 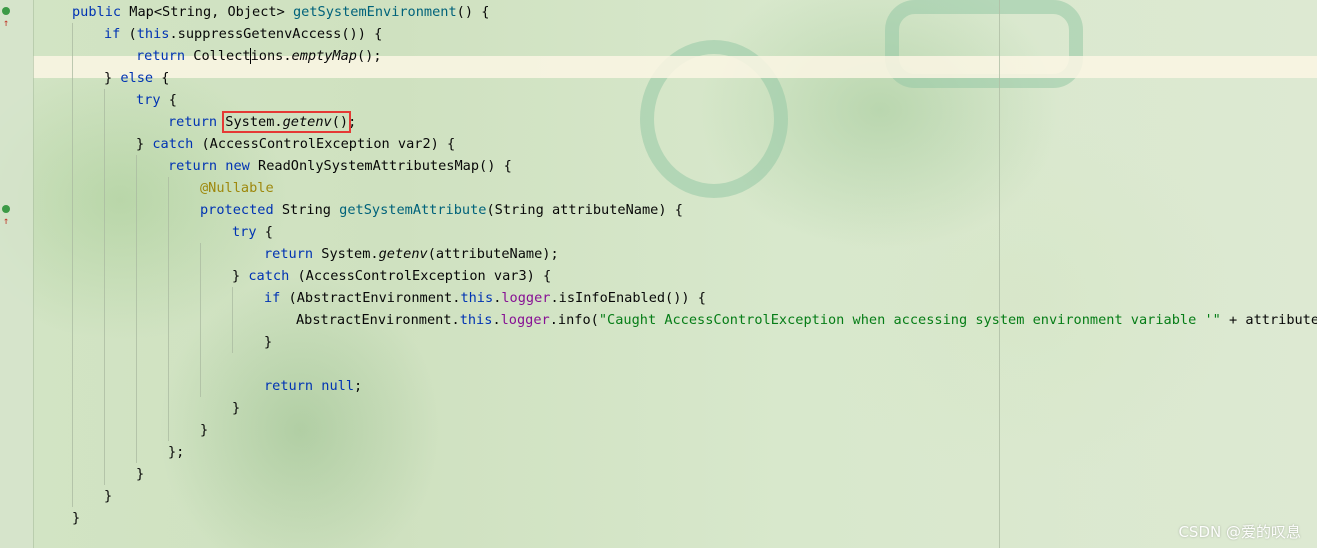 I want to click on code-token: String, so click(x=306, y=210).